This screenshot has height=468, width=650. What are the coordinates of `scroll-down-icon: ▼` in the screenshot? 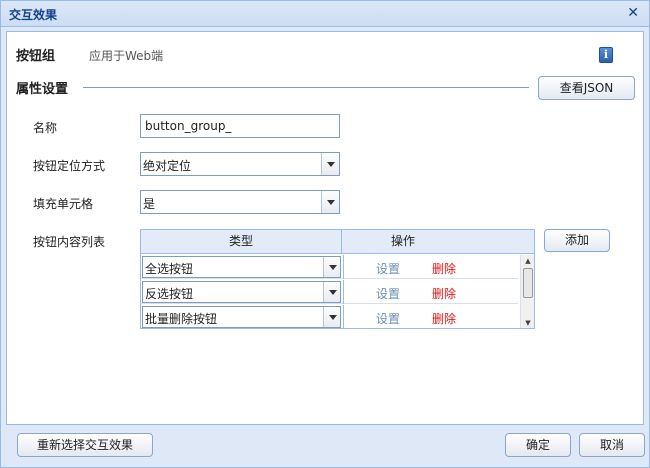 It's located at (527, 322).